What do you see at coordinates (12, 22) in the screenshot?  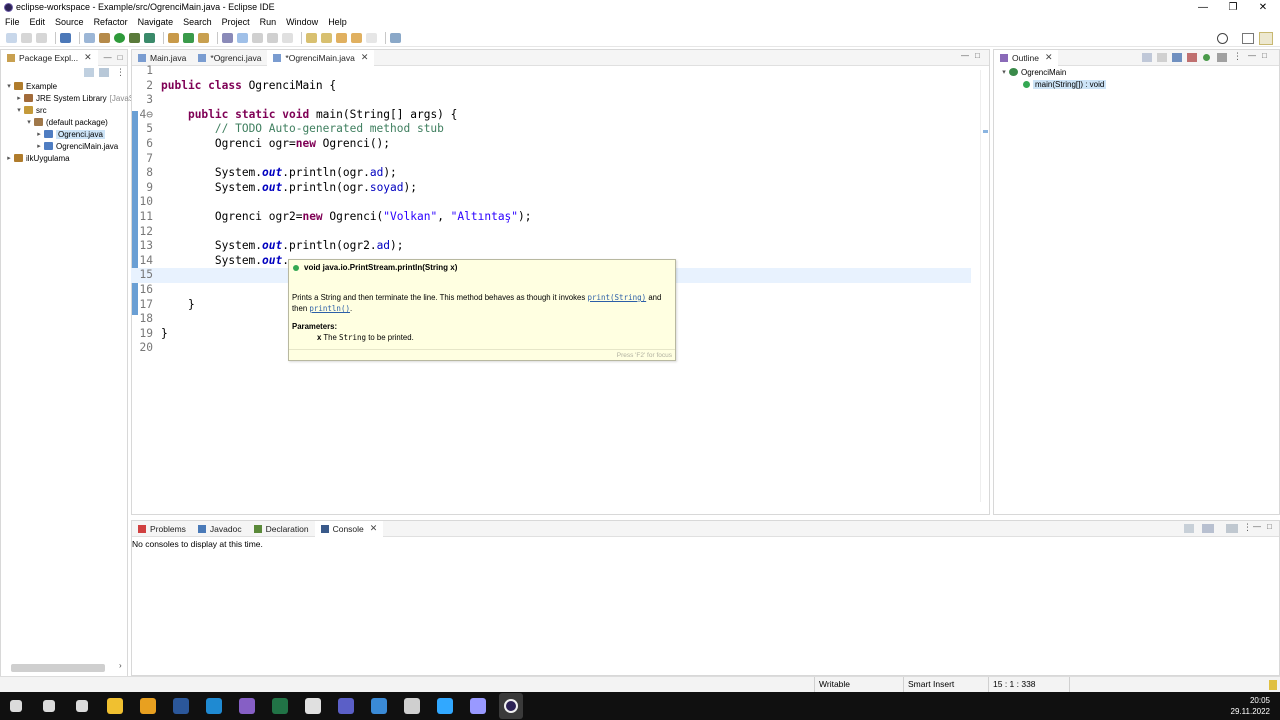 I see `menu-item-file: File` at bounding box center [12, 22].